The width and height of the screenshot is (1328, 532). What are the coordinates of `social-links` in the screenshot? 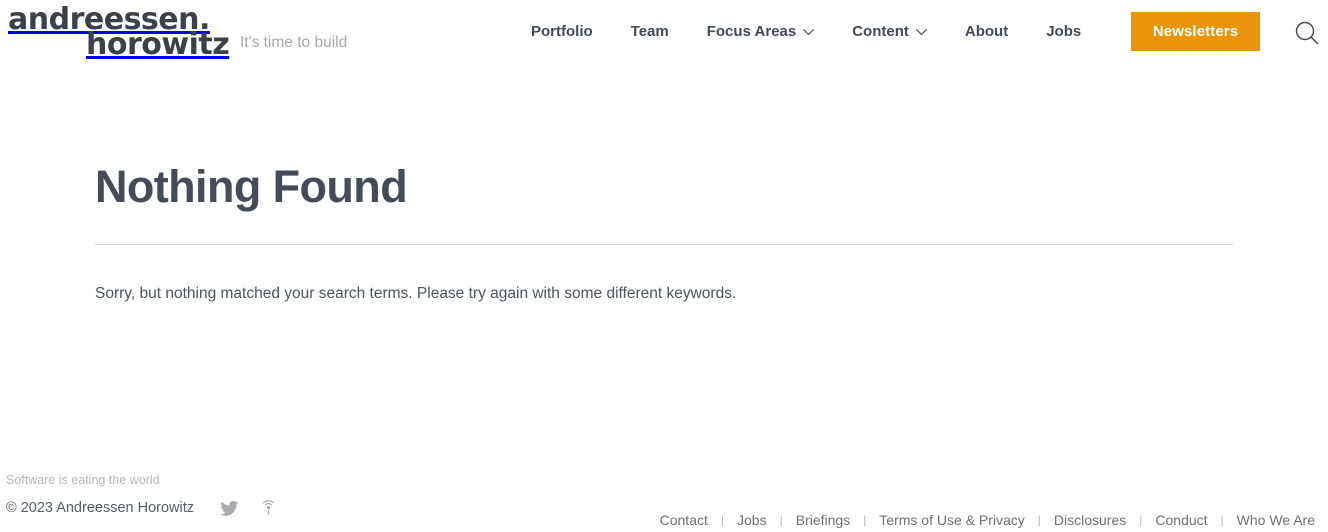 It's located at (249, 508).